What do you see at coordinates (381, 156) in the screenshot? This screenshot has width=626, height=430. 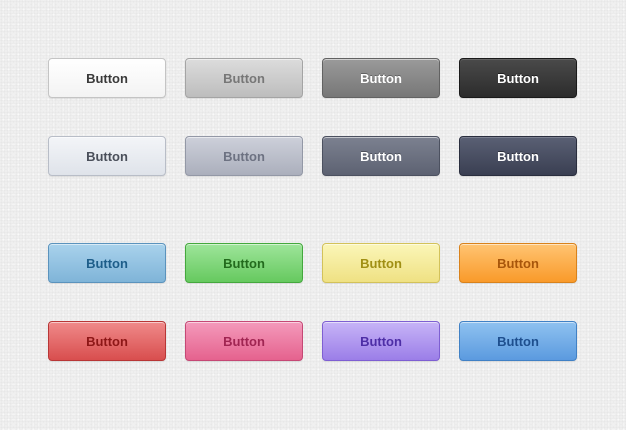 I see `dark-slate-button: Button` at bounding box center [381, 156].